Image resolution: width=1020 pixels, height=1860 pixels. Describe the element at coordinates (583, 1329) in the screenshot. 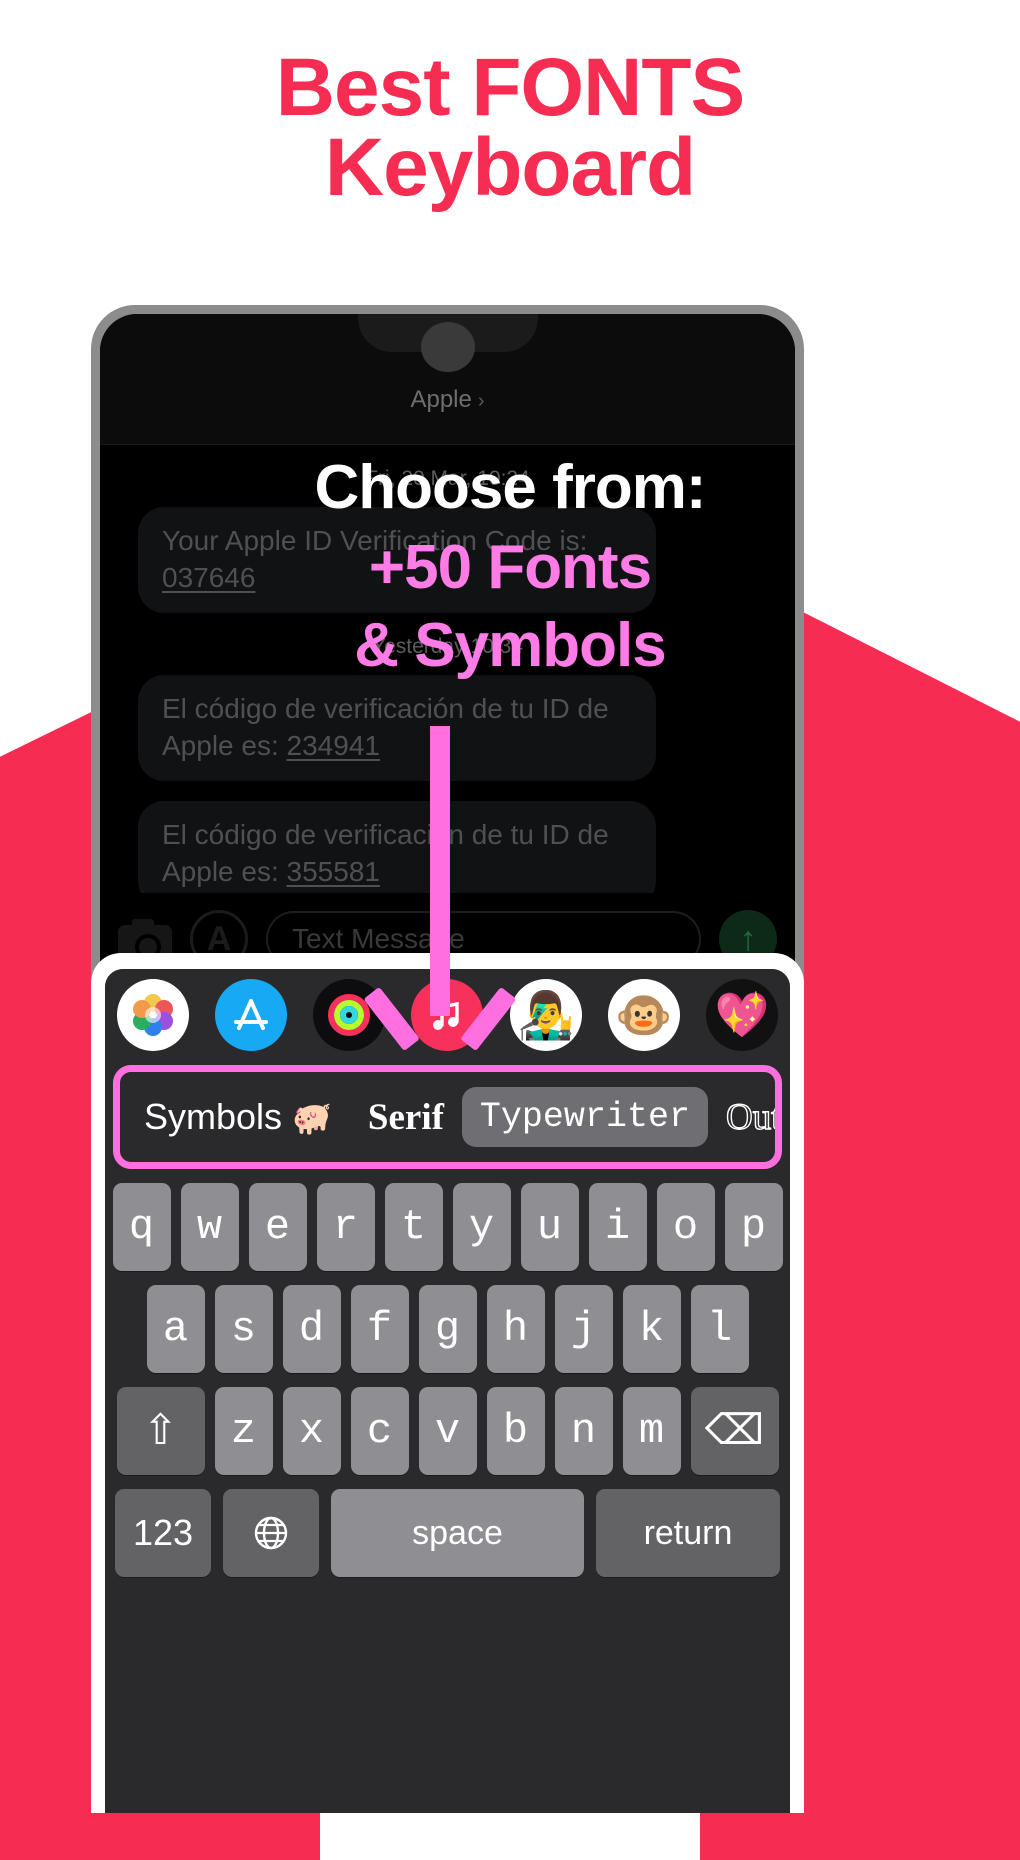

I see `key-j: j` at that location.